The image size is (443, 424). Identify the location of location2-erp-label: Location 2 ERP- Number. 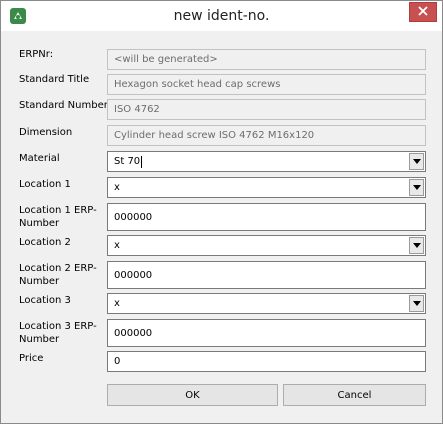
(64, 275).